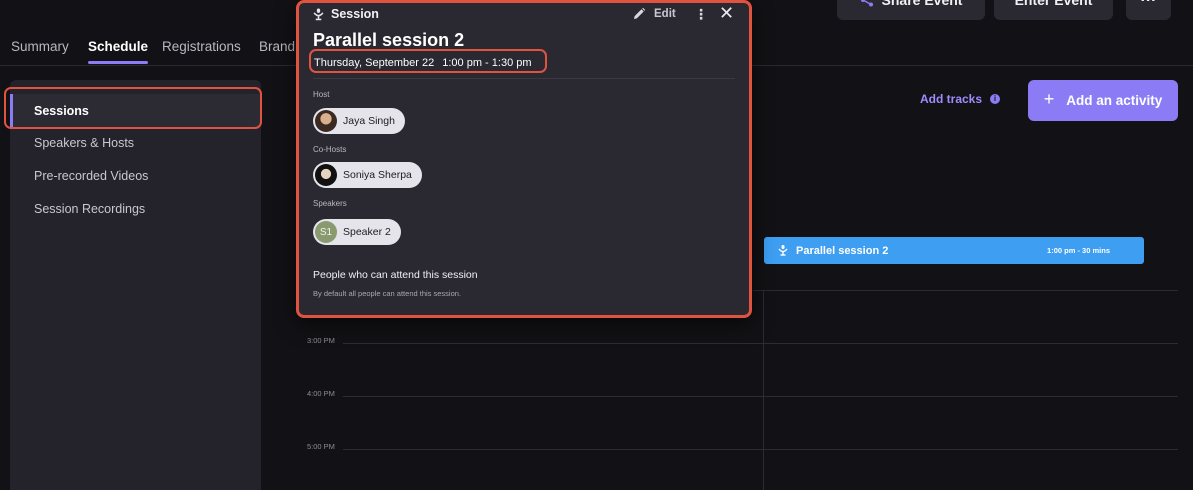 The width and height of the screenshot is (1193, 490). I want to click on add-tracks-button: Add tracks i, so click(960, 99).